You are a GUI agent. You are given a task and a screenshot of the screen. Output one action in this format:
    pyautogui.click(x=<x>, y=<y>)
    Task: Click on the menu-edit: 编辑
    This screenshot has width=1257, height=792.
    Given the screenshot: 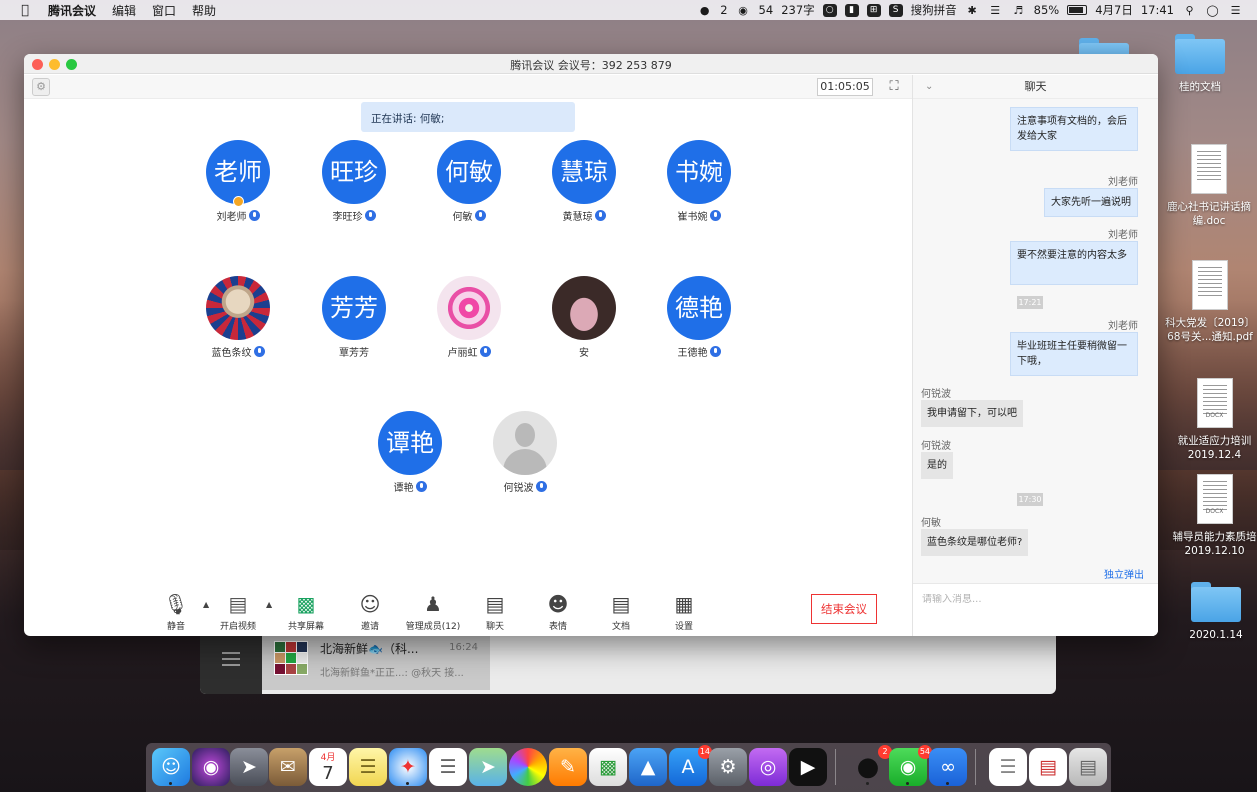 What is the action you would take?
    pyautogui.click(x=124, y=10)
    